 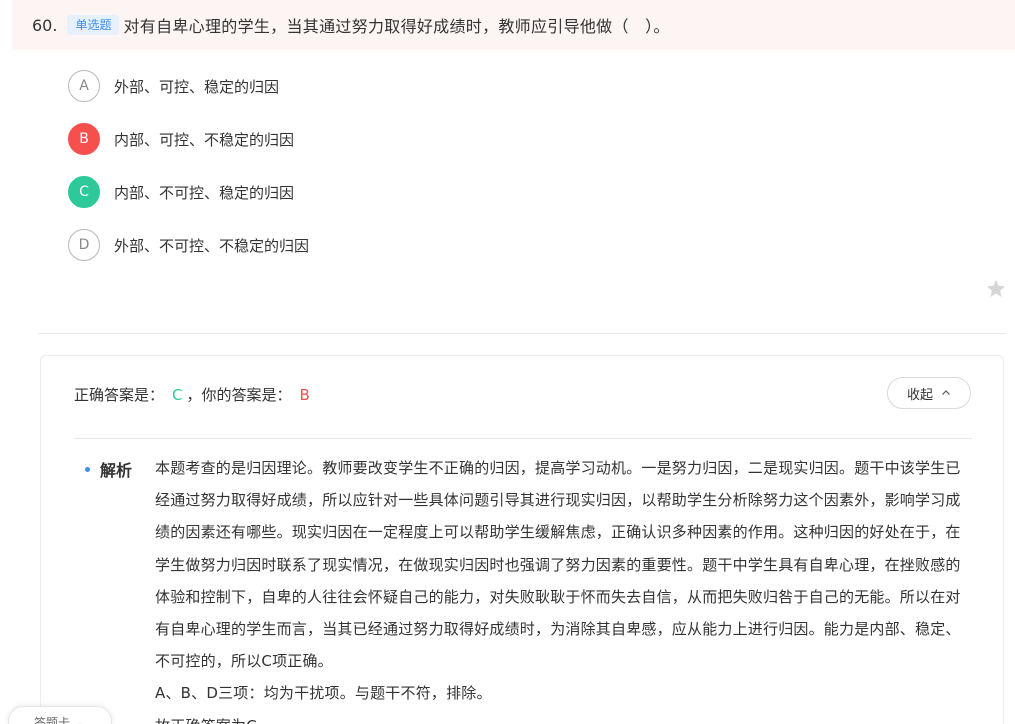 I want to click on option-c: C 内部、不可控、稳定的归因, so click(x=181, y=192).